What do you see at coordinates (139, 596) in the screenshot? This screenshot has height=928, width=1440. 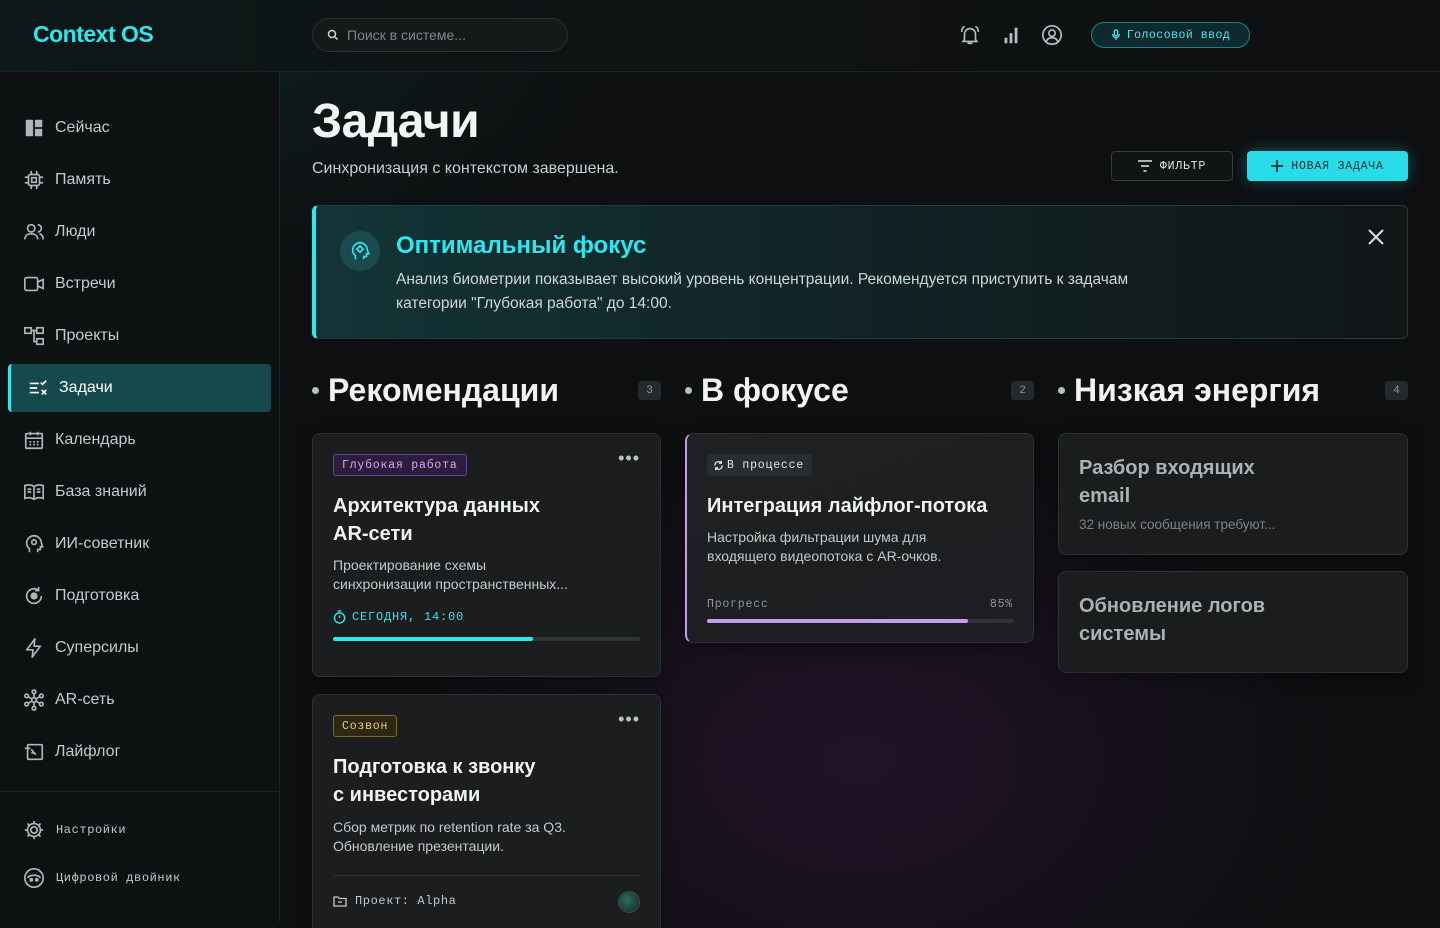 I see `sidebar-item-preparation: Подготовка` at bounding box center [139, 596].